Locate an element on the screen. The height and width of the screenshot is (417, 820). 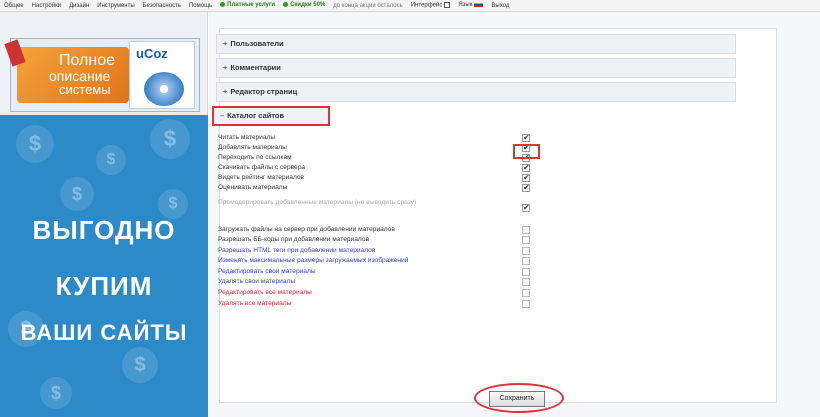
disc-icon is located at coordinates (164, 89).